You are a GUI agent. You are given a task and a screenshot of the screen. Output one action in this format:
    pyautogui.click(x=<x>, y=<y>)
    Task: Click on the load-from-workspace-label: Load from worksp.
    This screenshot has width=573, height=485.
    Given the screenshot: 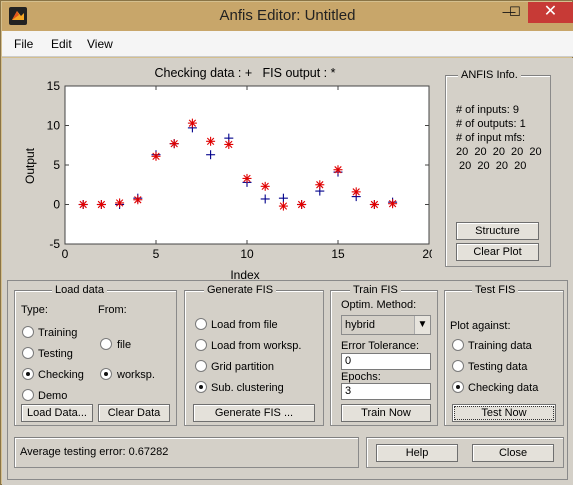 What is the action you would take?
    pyautogui.click(x=256, y=346)
    